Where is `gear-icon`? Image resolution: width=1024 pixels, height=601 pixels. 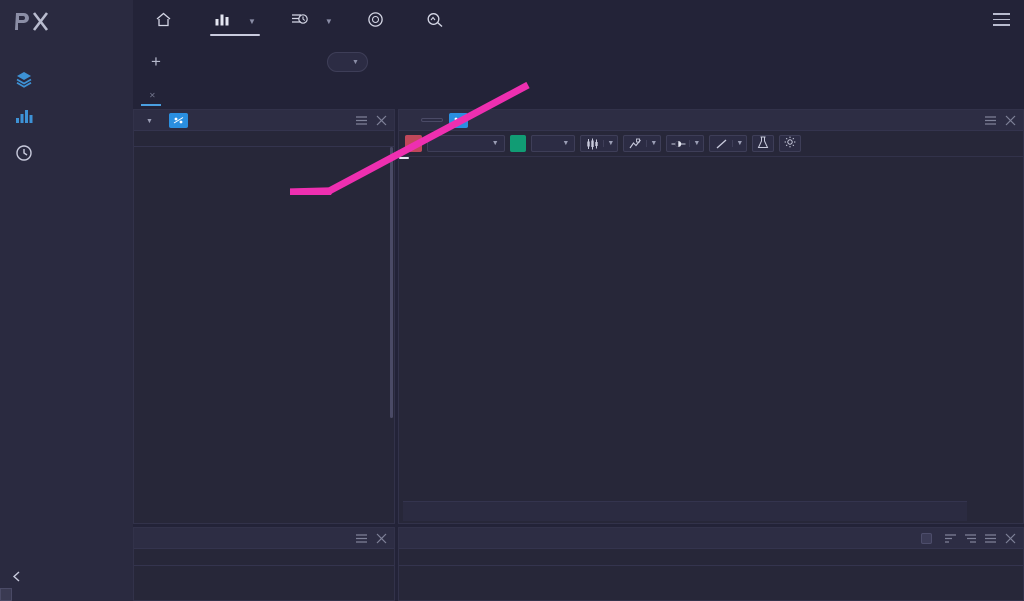 gear-icon is located at coordinates (790, 143).